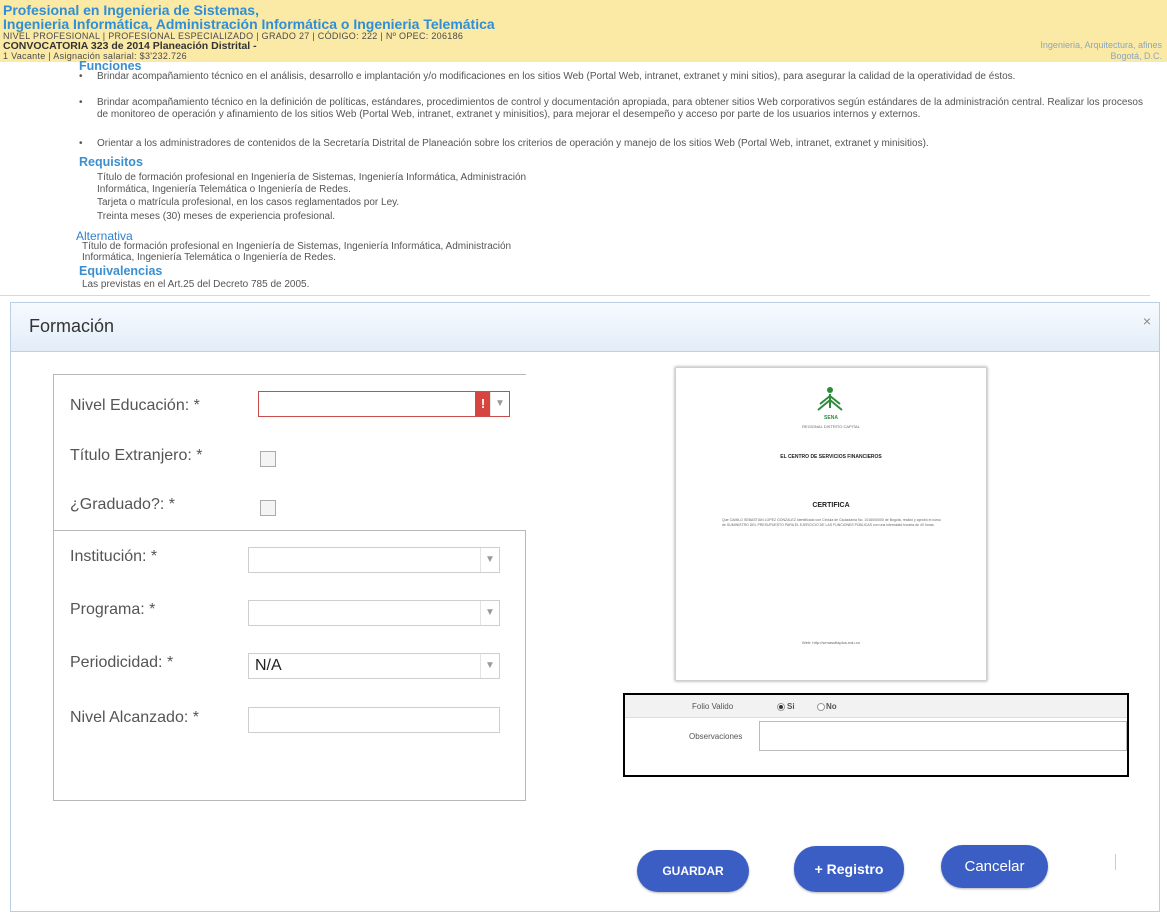  What do you see at coordinates (113, 609) in the screenshot?
I see `programa-label: Programa: *` at bounding box center [113, 609].